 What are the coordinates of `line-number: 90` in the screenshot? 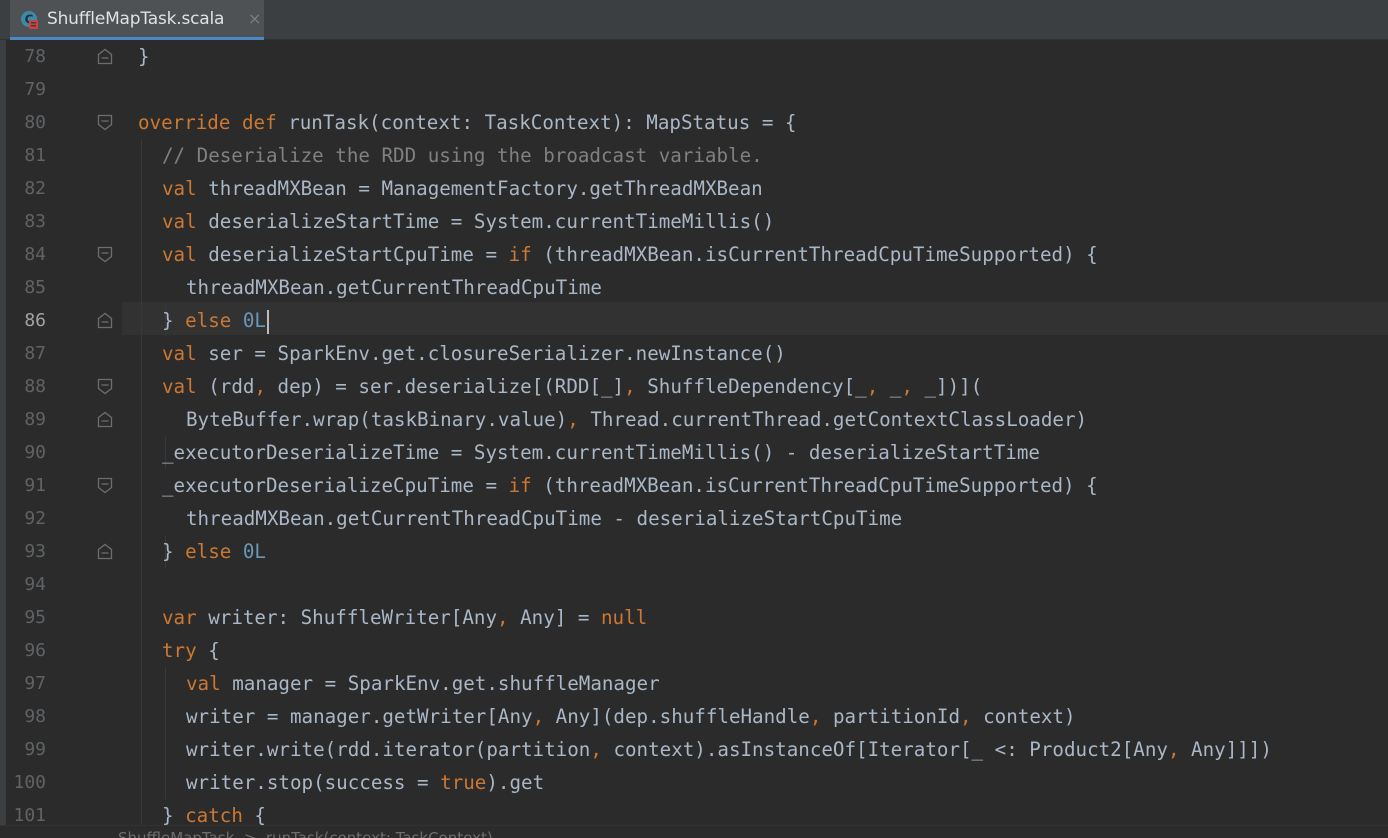 It's located at (35, 452).